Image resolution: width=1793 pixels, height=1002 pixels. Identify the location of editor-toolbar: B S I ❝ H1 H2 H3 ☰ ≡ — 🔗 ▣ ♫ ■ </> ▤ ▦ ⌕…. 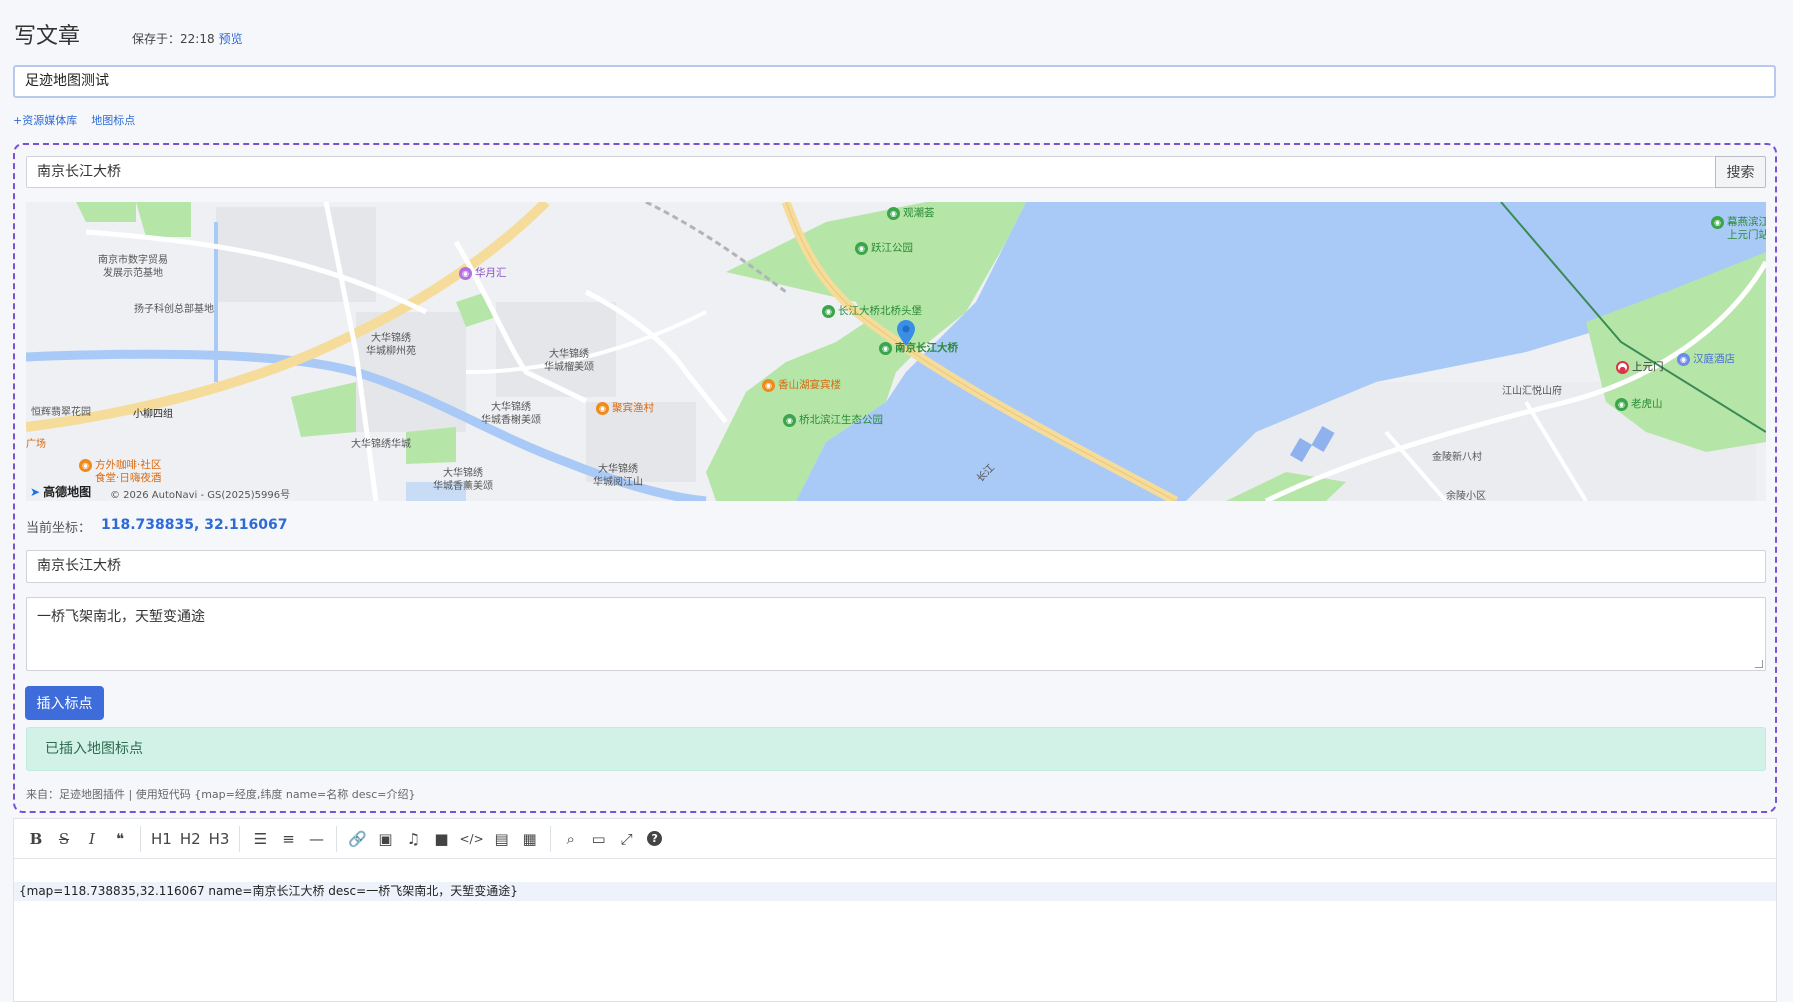
(895, 839).